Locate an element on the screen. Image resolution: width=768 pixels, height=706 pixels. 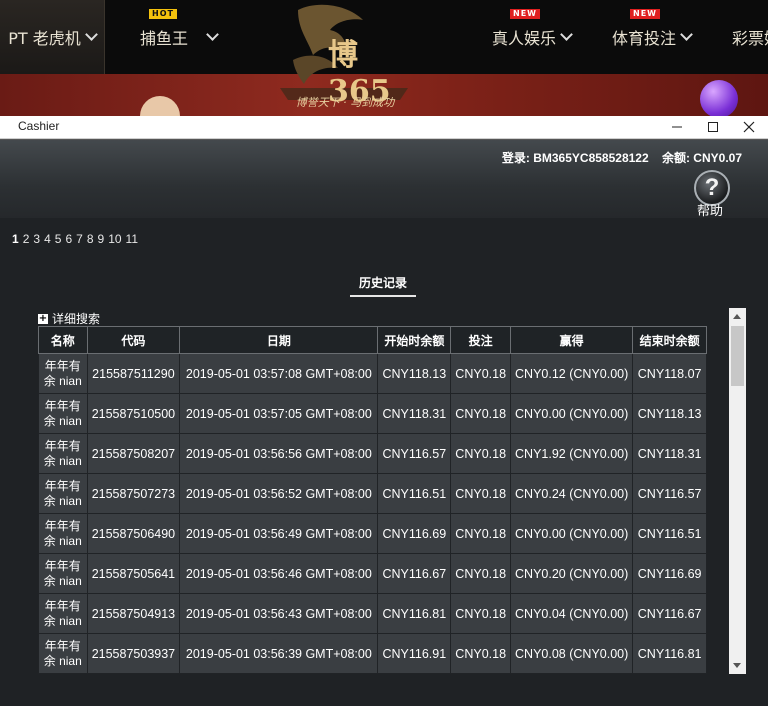
page-link: 5 is located at coordinates (58, 239).